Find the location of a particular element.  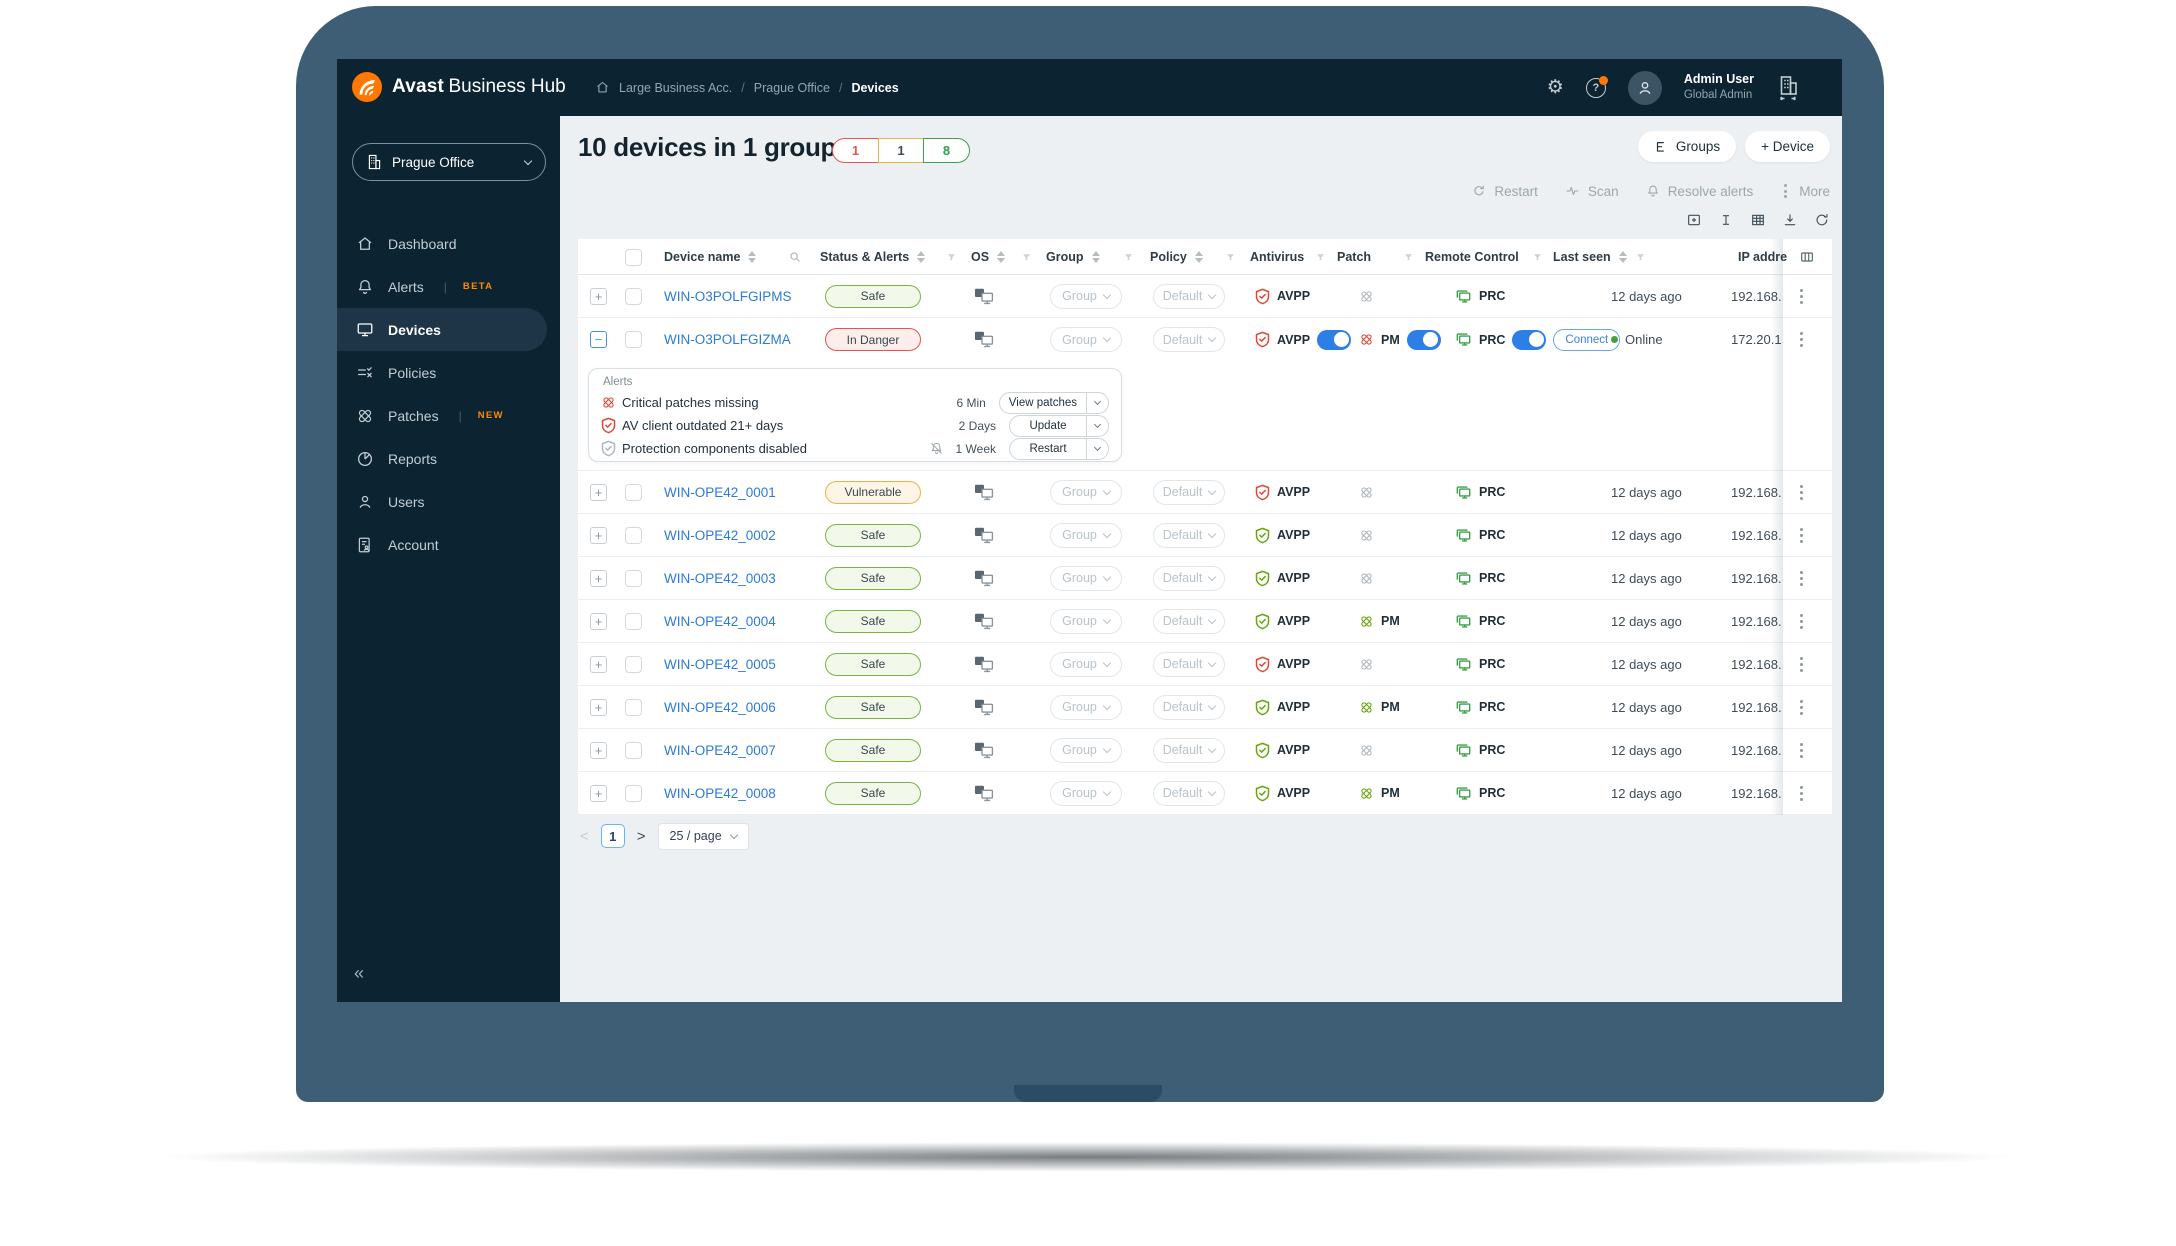

device-name-link: WIN-O3POLFGIZMA is located at coordinates (727, 339).